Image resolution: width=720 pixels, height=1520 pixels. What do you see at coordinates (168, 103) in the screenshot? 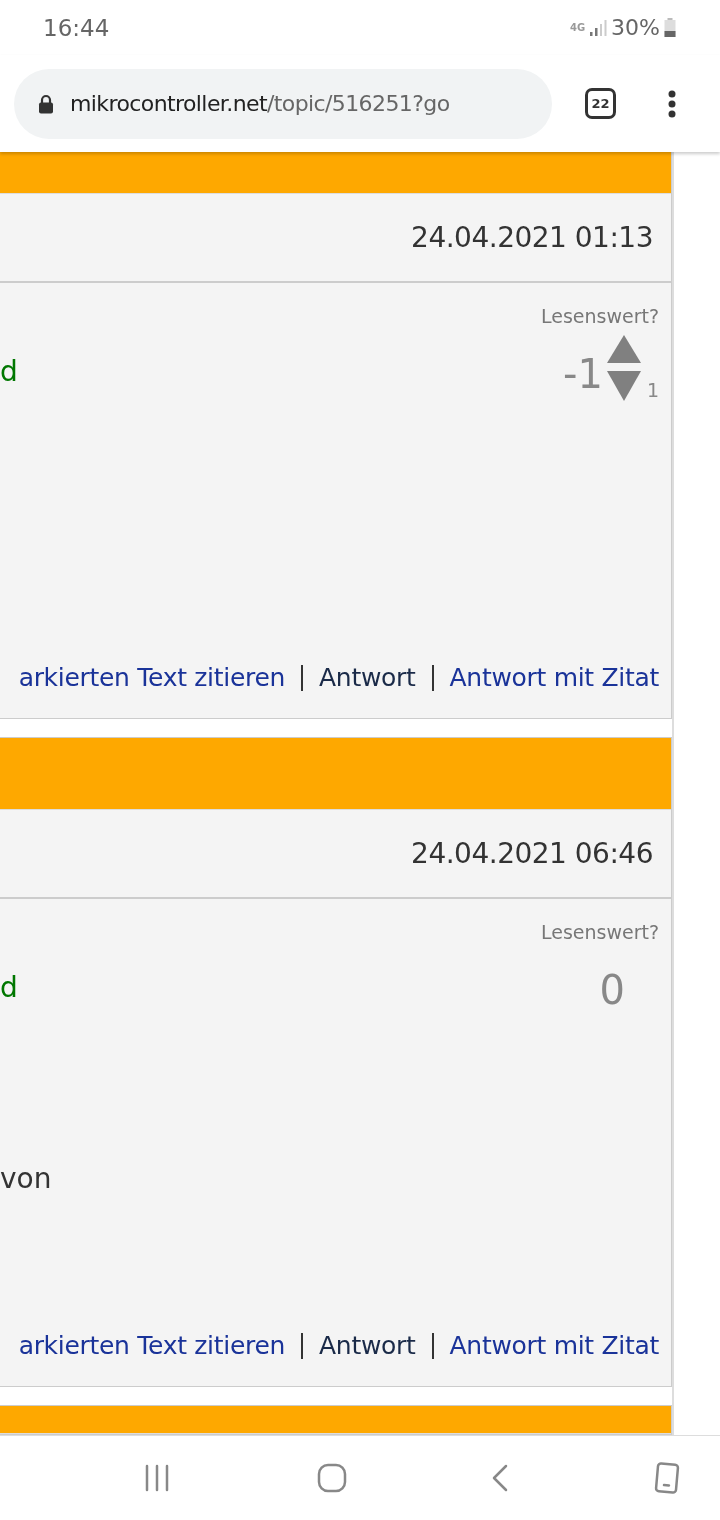
I see `url-host: mikrocontroller.net` at bounding box center [168, 103].